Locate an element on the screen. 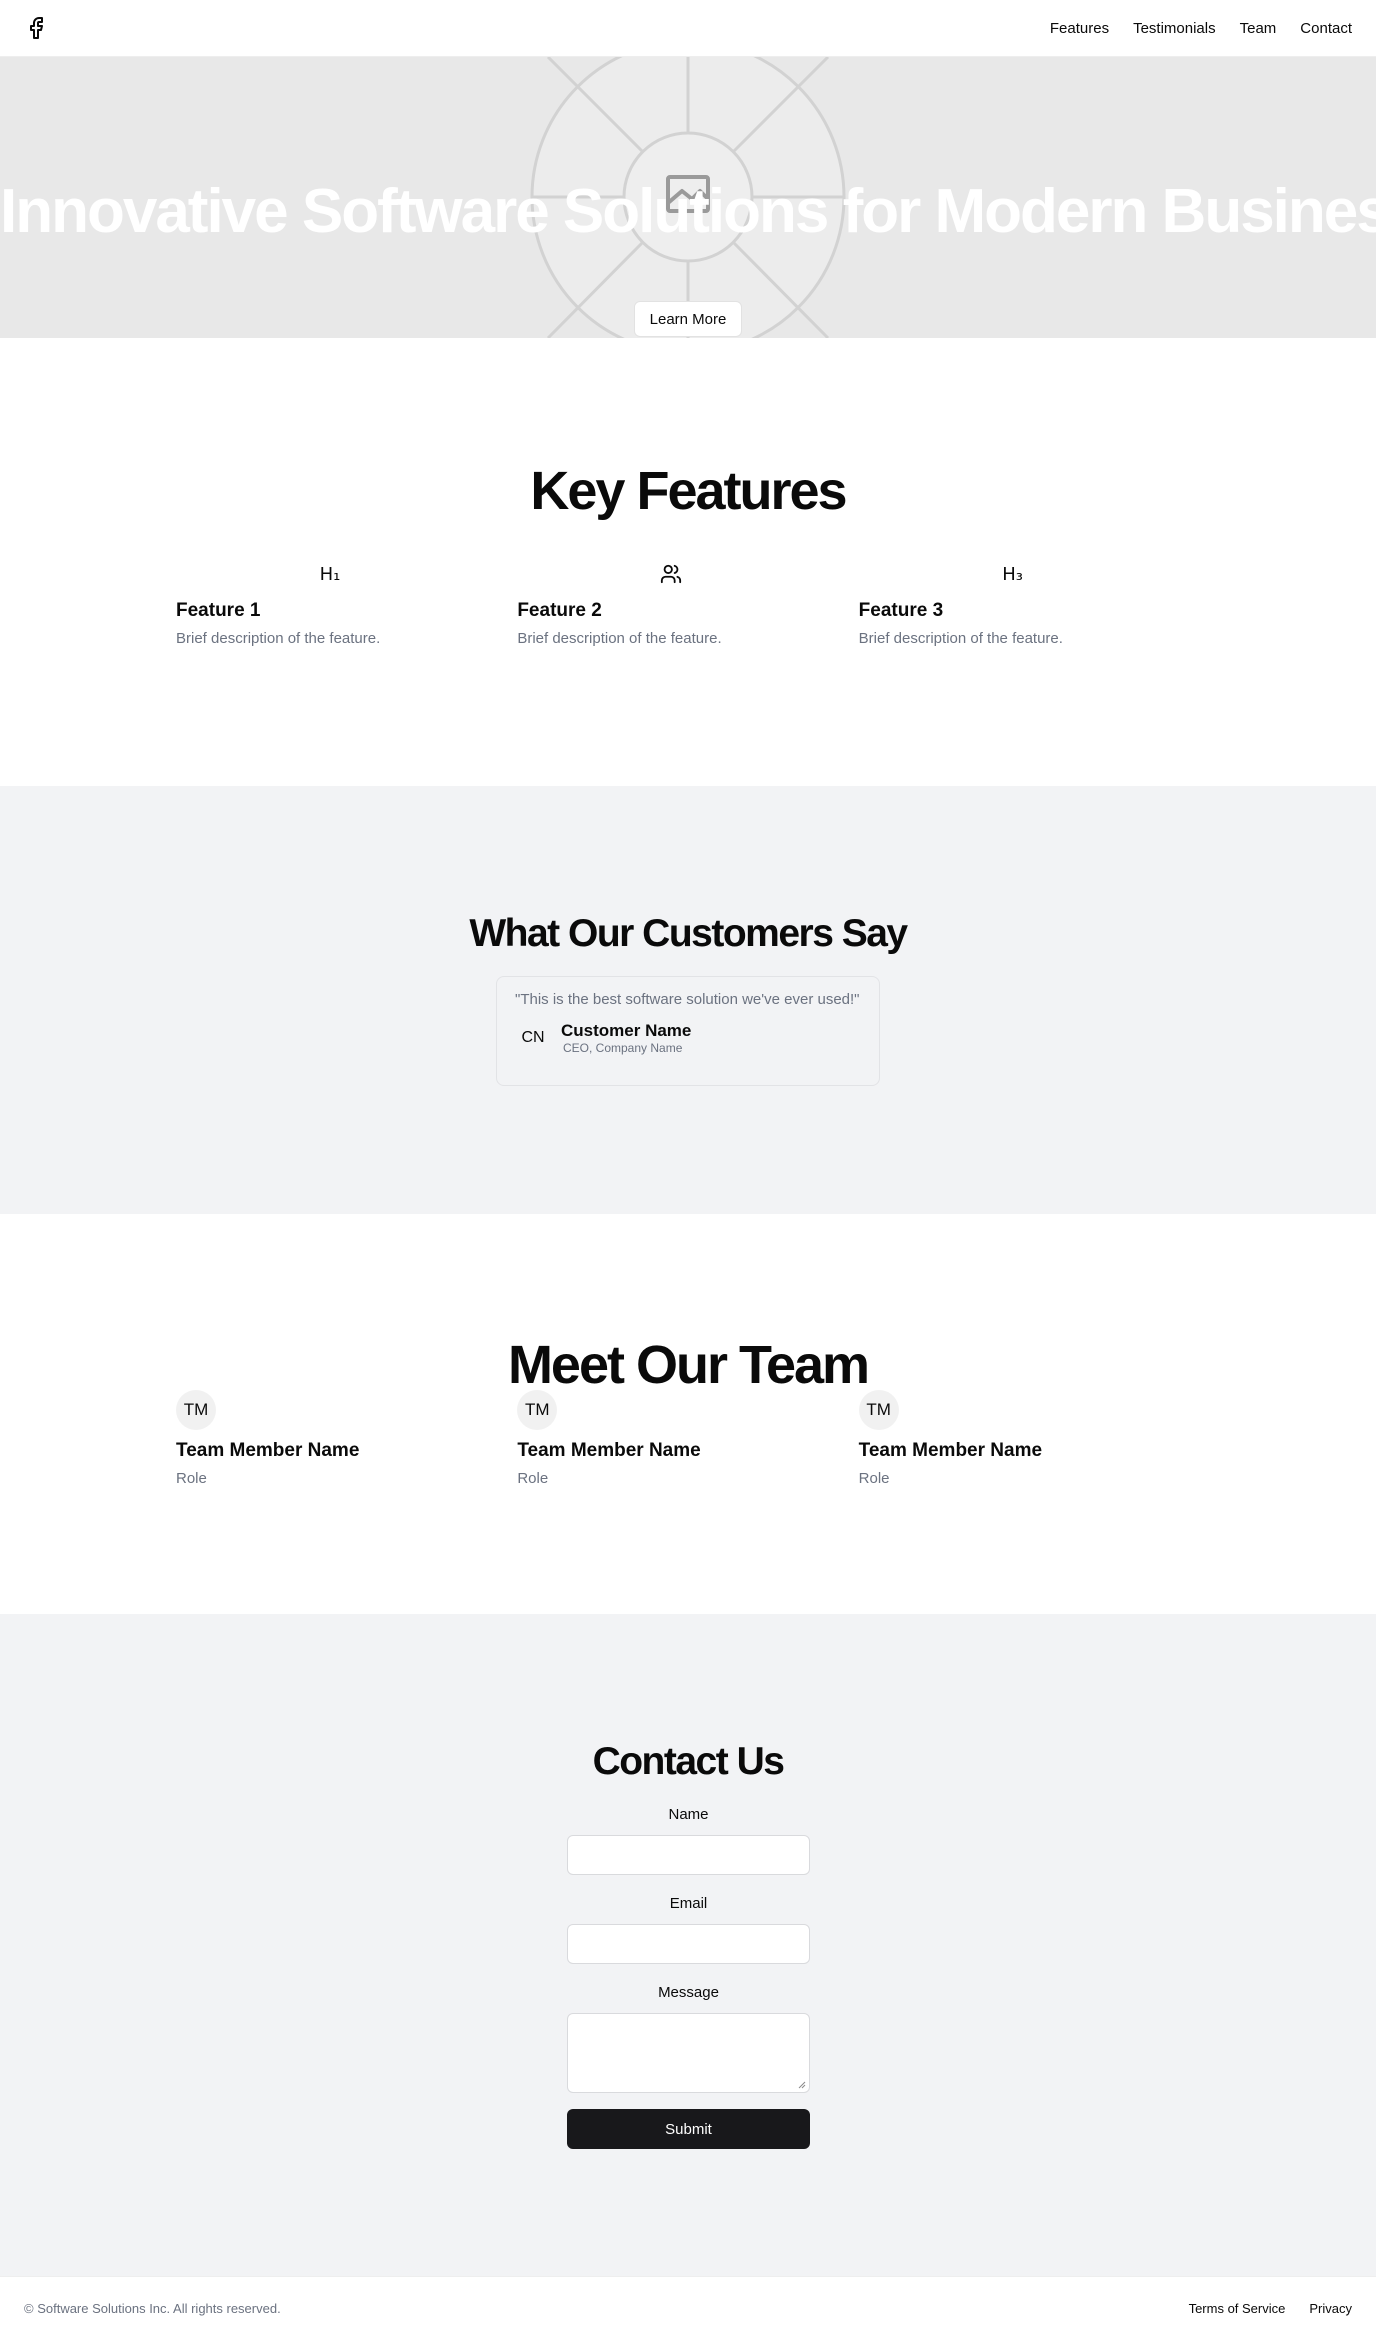 The width and height of the screenshot is (1376, 2339). email-label: Email is located at coordinates (688, 1903).